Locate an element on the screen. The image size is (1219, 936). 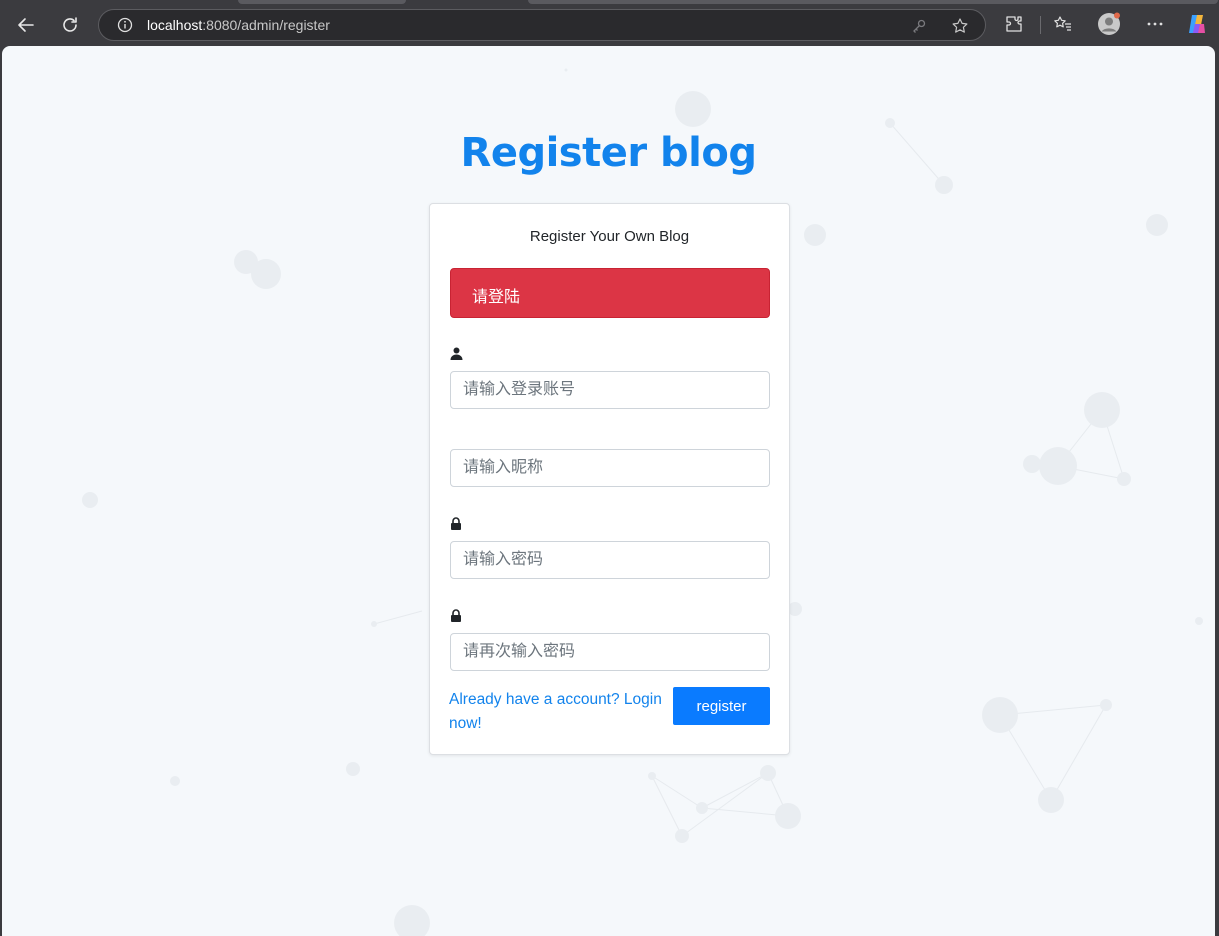
site-info-icon is located at coordinates (125, 25).